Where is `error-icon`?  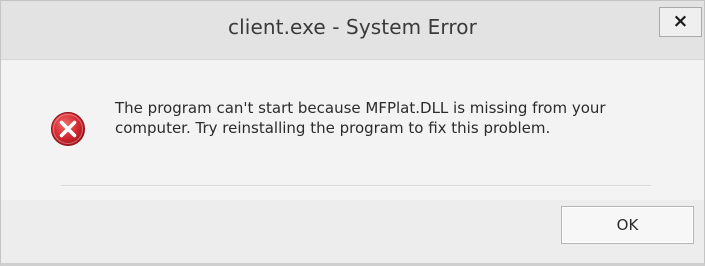
error-icon is located at coordinates (68, 129).